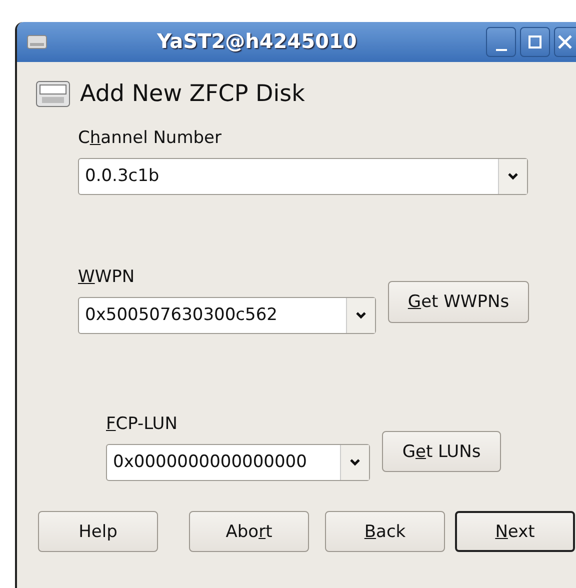  I want to click on minimize-icon, so click(501, 50).